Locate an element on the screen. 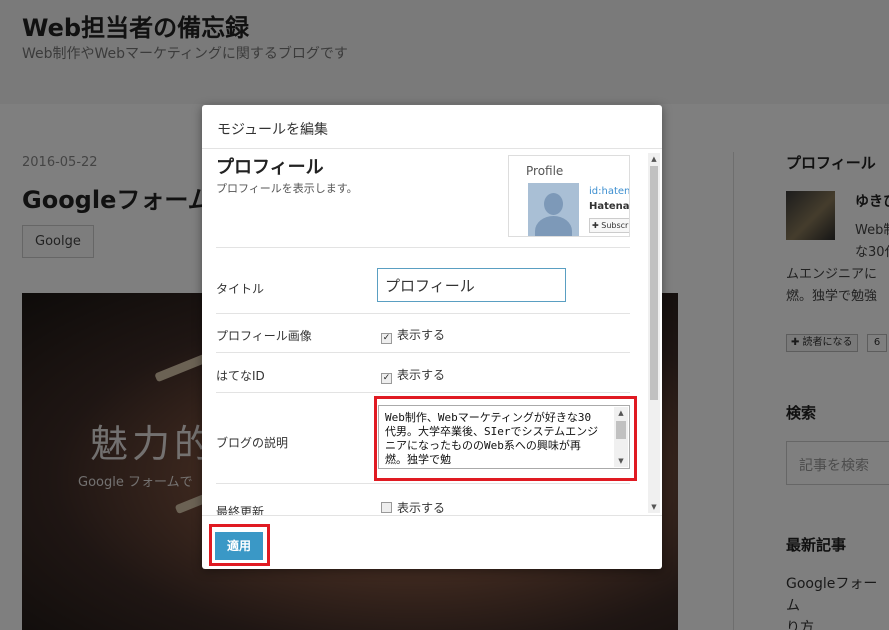  hatena-id-checkbox: ✓ 表示する is located at coordinates (413, 375).